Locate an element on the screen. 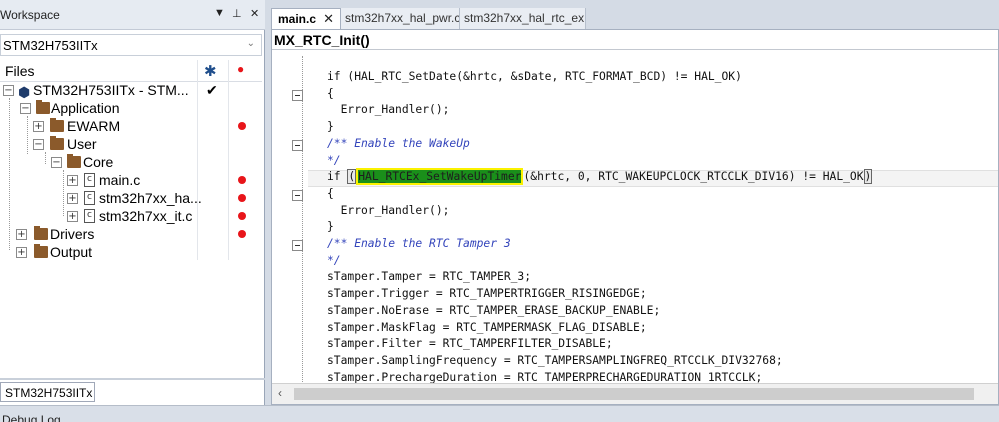 The width and height of the screenshot is (999, 422). selected-function-name: HAL_RTCEx_SetWakeUpTimer is located at coordinates (440, 177).